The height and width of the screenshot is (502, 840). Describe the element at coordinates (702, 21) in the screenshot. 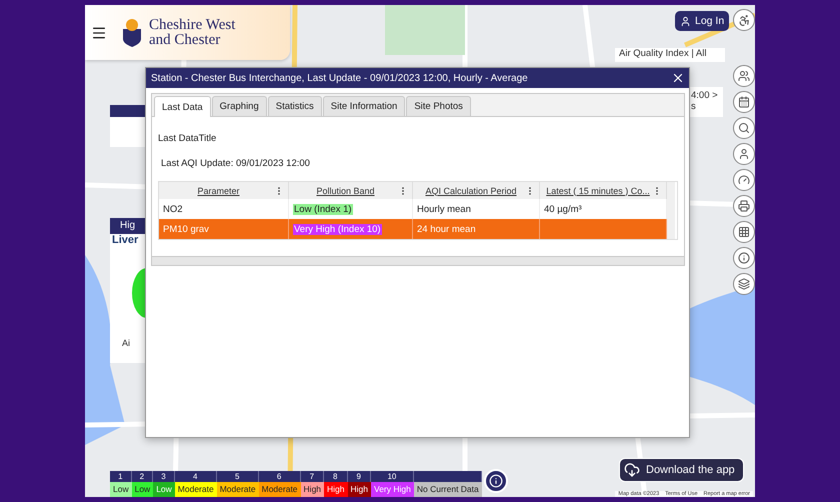

I see `login-button: Log In` at that location.